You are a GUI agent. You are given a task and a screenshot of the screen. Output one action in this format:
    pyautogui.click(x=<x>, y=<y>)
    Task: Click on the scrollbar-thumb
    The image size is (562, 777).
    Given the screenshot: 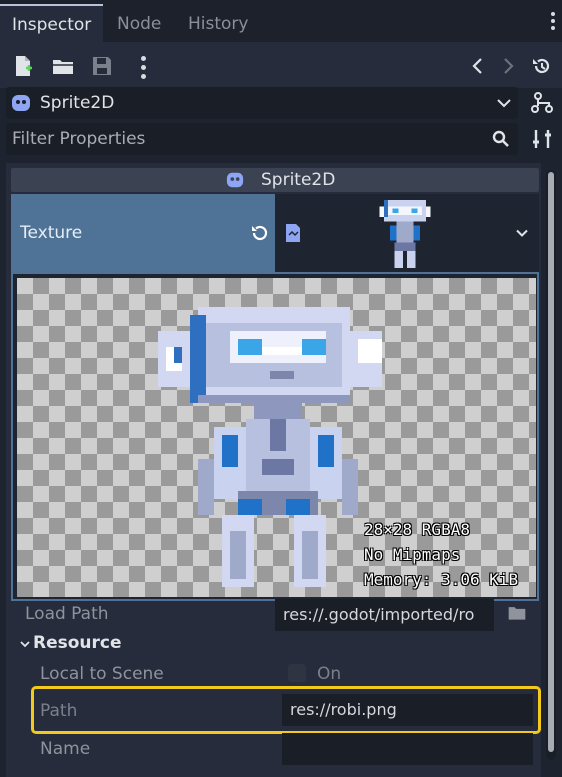 What is the action you would take?
    pyautogui.click(x=551, y=462)
    